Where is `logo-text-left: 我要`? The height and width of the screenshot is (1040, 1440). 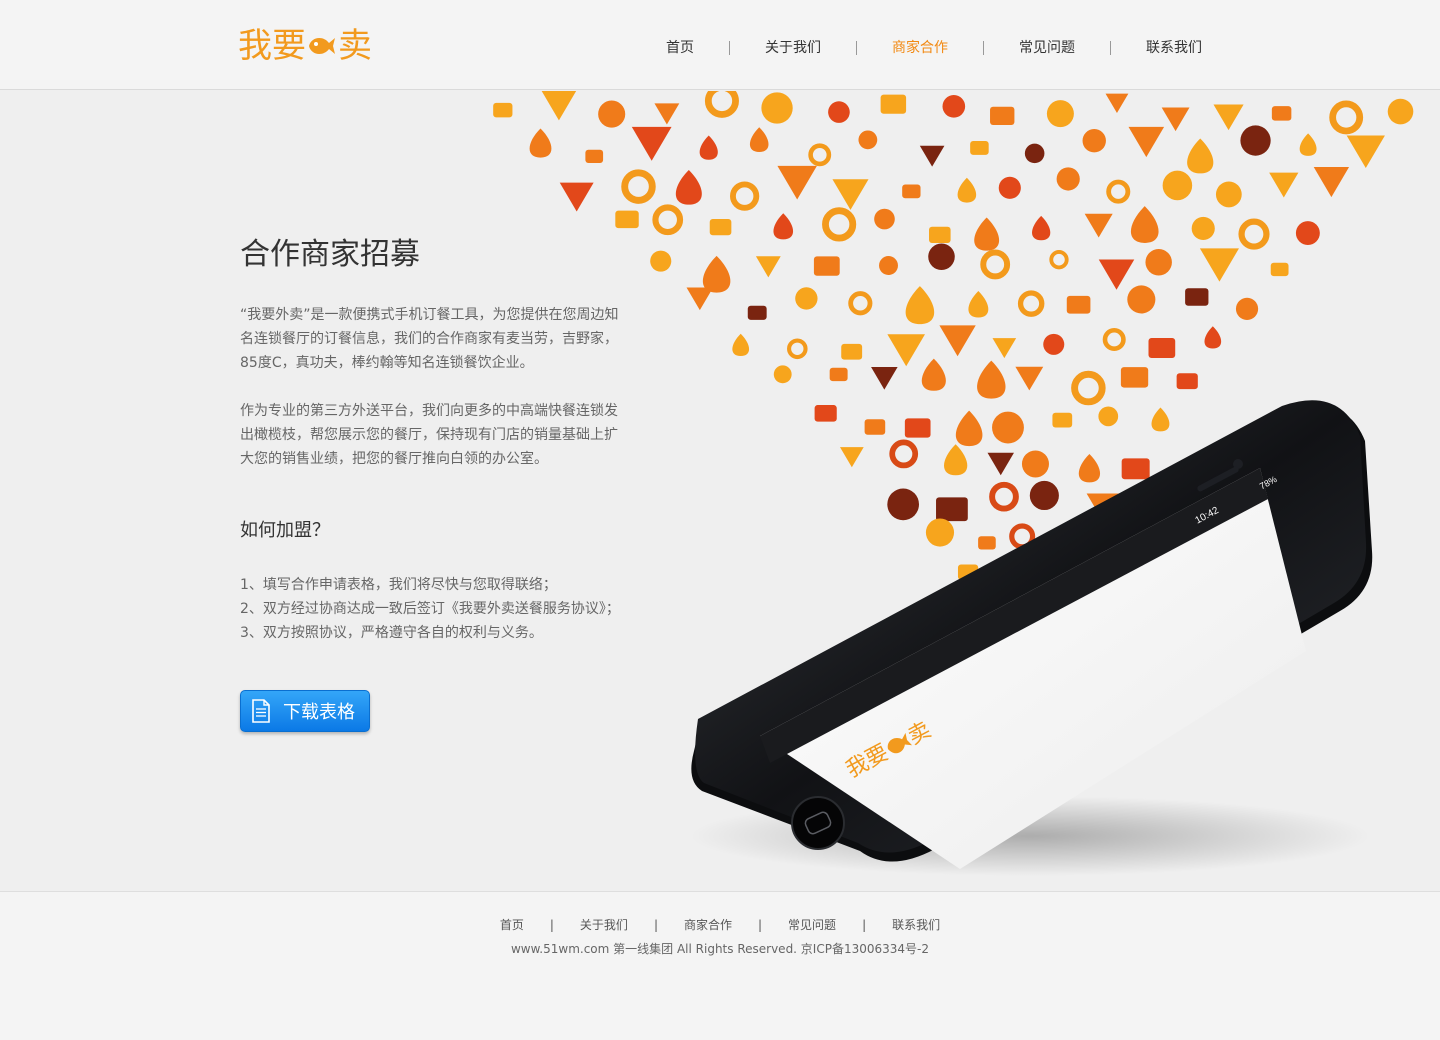
logo-text-left: 我要 is located at coordinates (272, 46).